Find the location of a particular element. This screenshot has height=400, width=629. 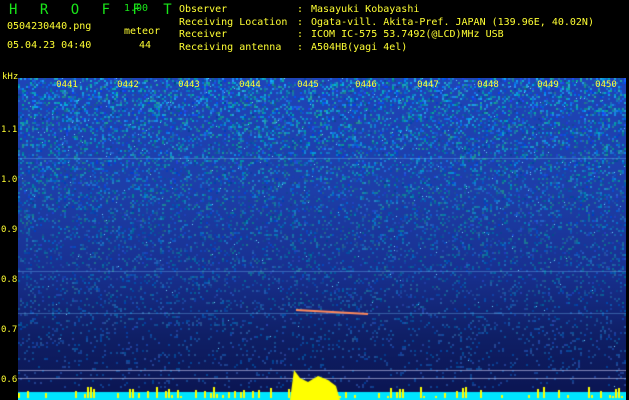

time-label-0450: 0450 is located at coordinates (606, 85).